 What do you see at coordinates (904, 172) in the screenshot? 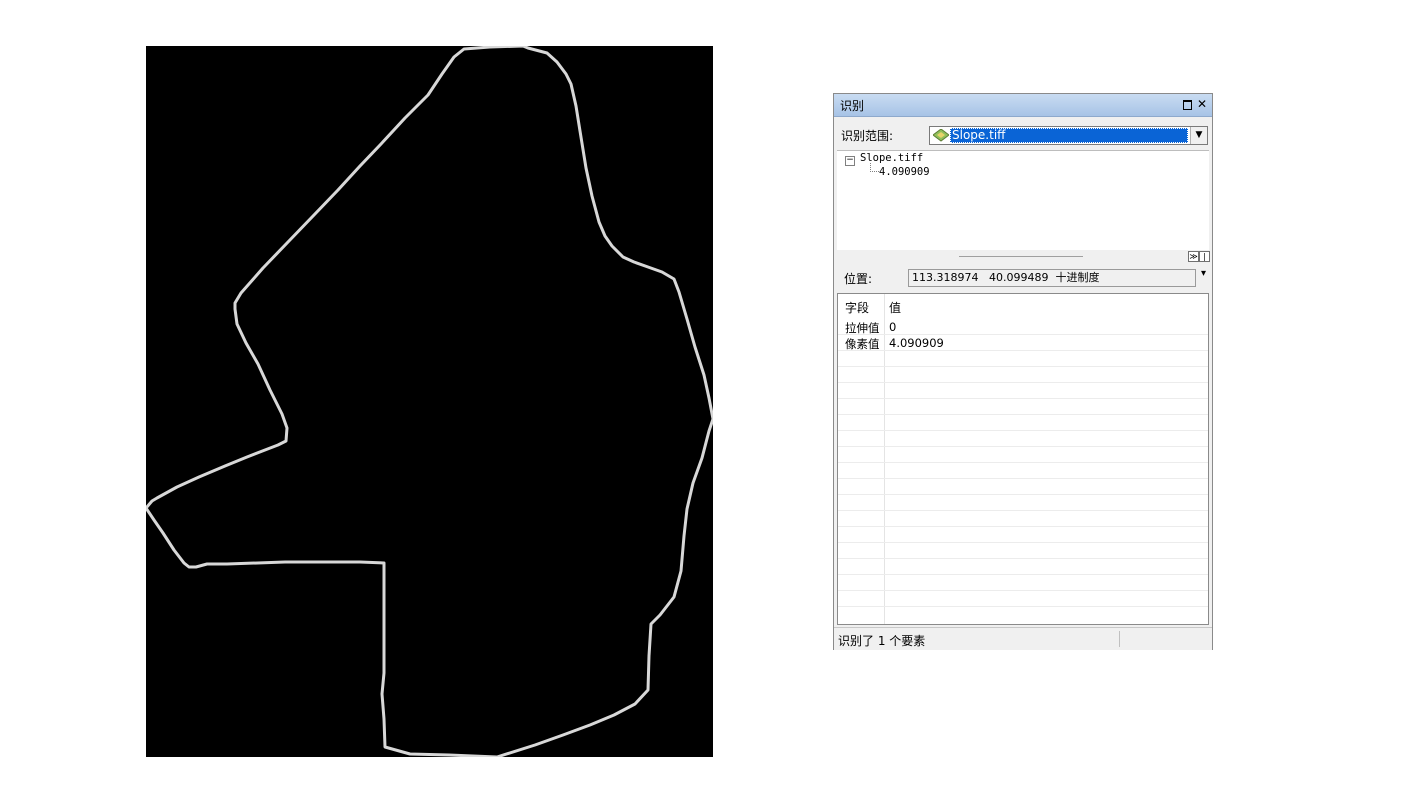
I see `tree-value-node: 4.090909` at bounding box center [904, 172].